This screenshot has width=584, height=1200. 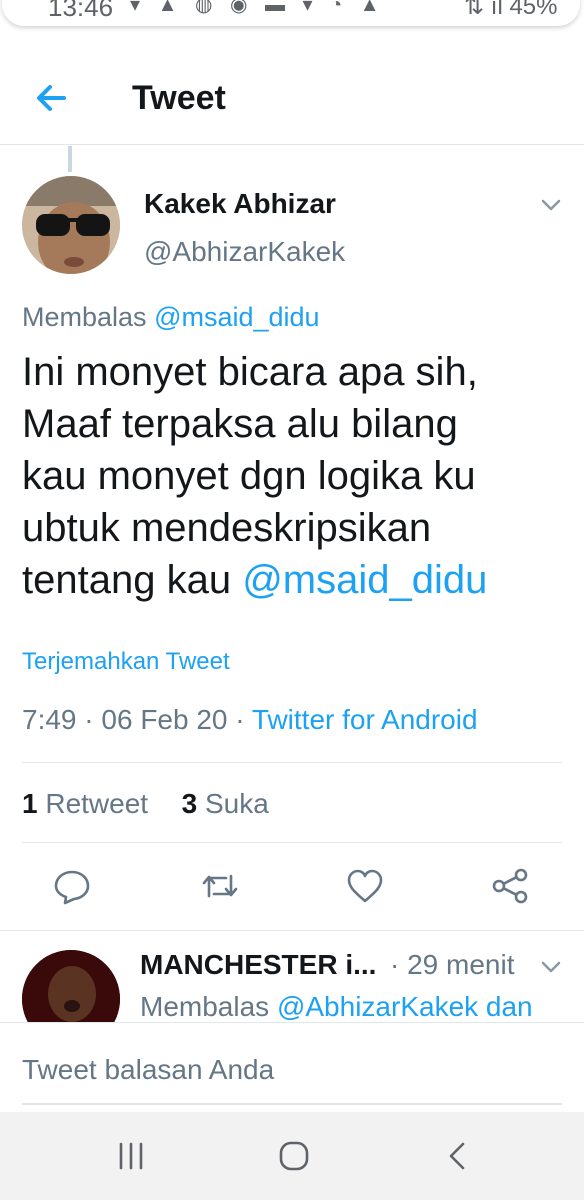 What do you see at coordinates (452, 964) in the screenshot?
I see `reply-time: · 29 menit` at bounding box center [452, 964].